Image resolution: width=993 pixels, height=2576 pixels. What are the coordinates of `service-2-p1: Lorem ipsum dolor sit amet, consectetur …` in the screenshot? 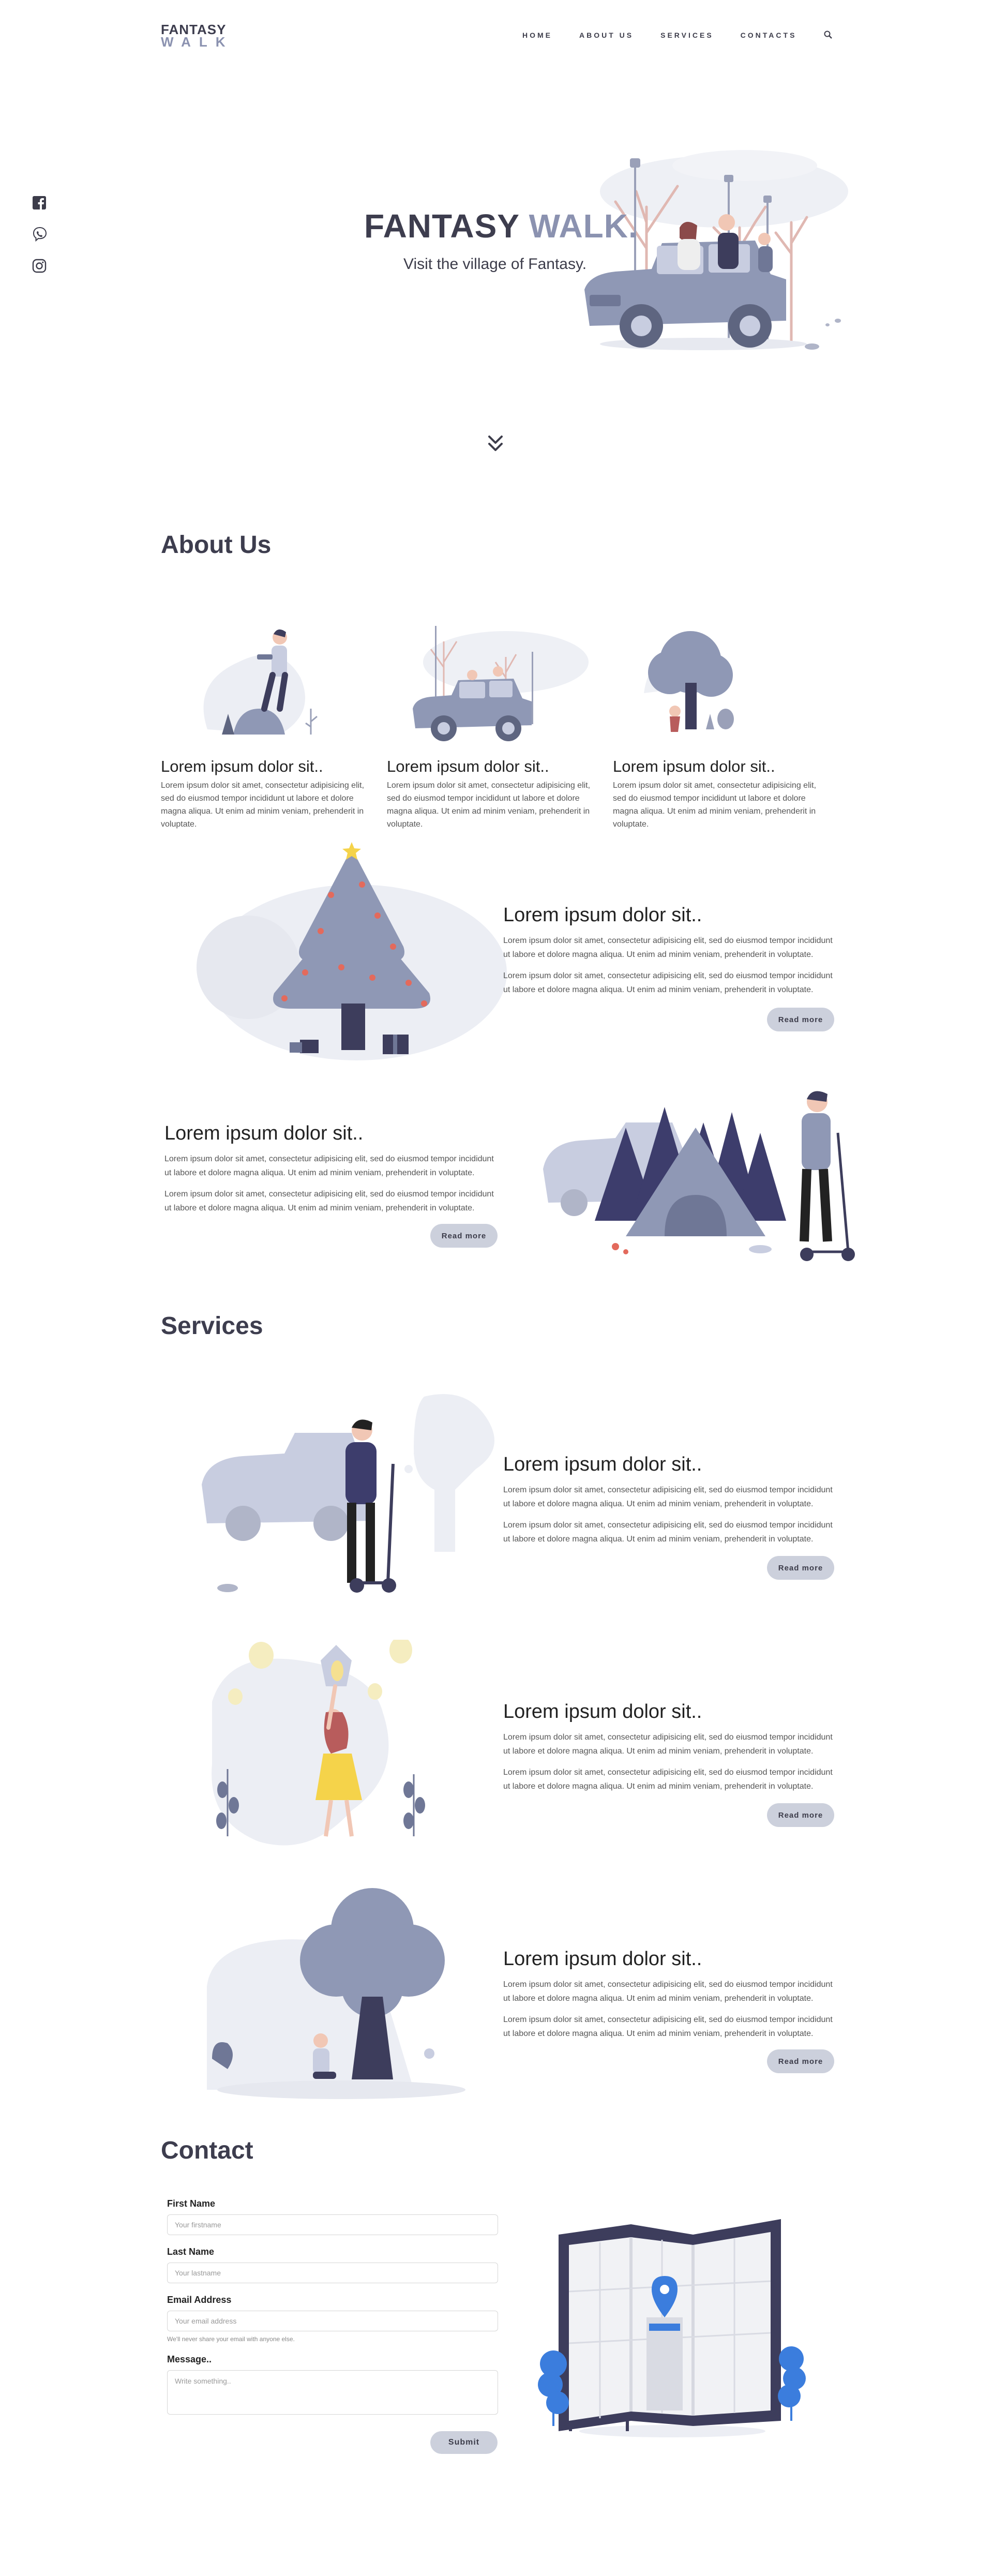 It's located at (668, 1744).